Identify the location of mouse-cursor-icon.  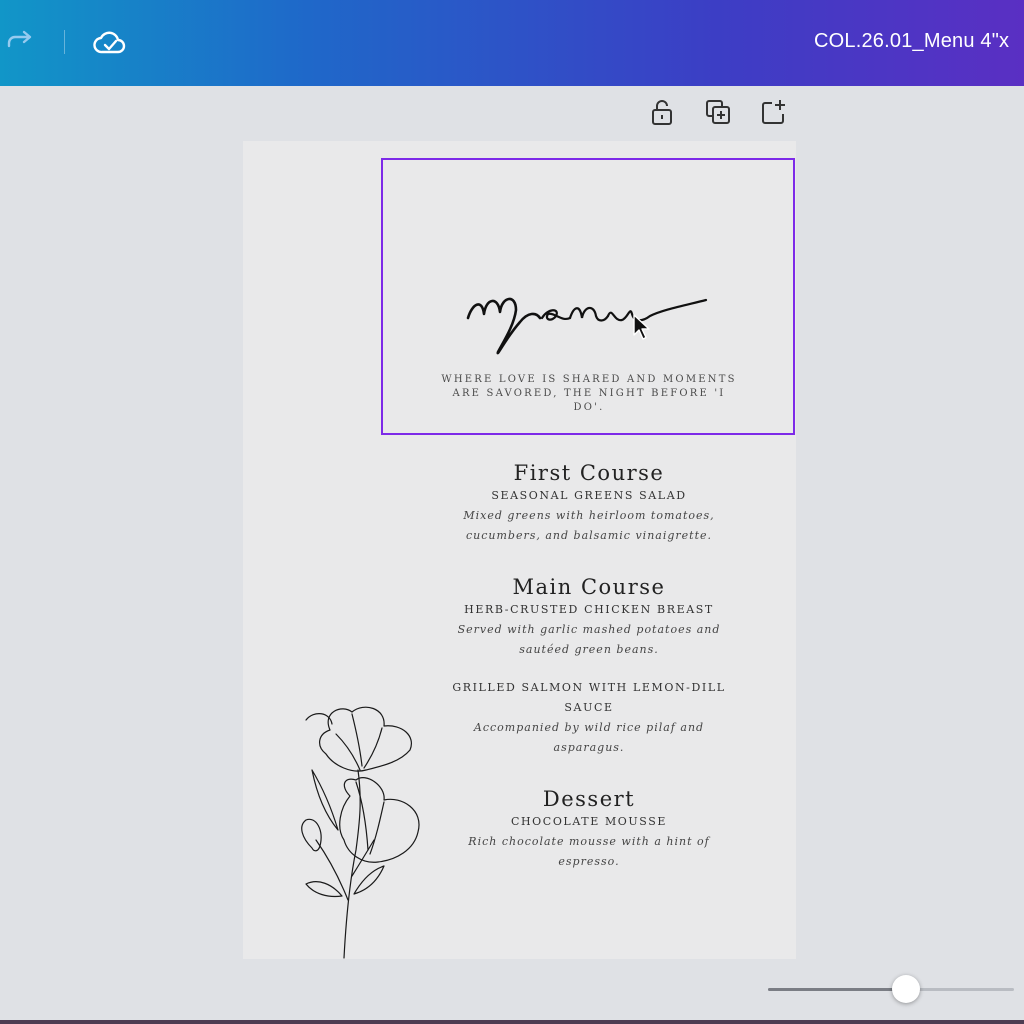
(641, 327).